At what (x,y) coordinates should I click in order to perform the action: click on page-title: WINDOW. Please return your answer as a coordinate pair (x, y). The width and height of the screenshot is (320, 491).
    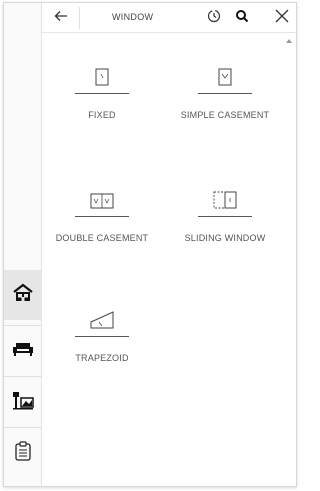
    Looking at the image, I should click on (133, 17).